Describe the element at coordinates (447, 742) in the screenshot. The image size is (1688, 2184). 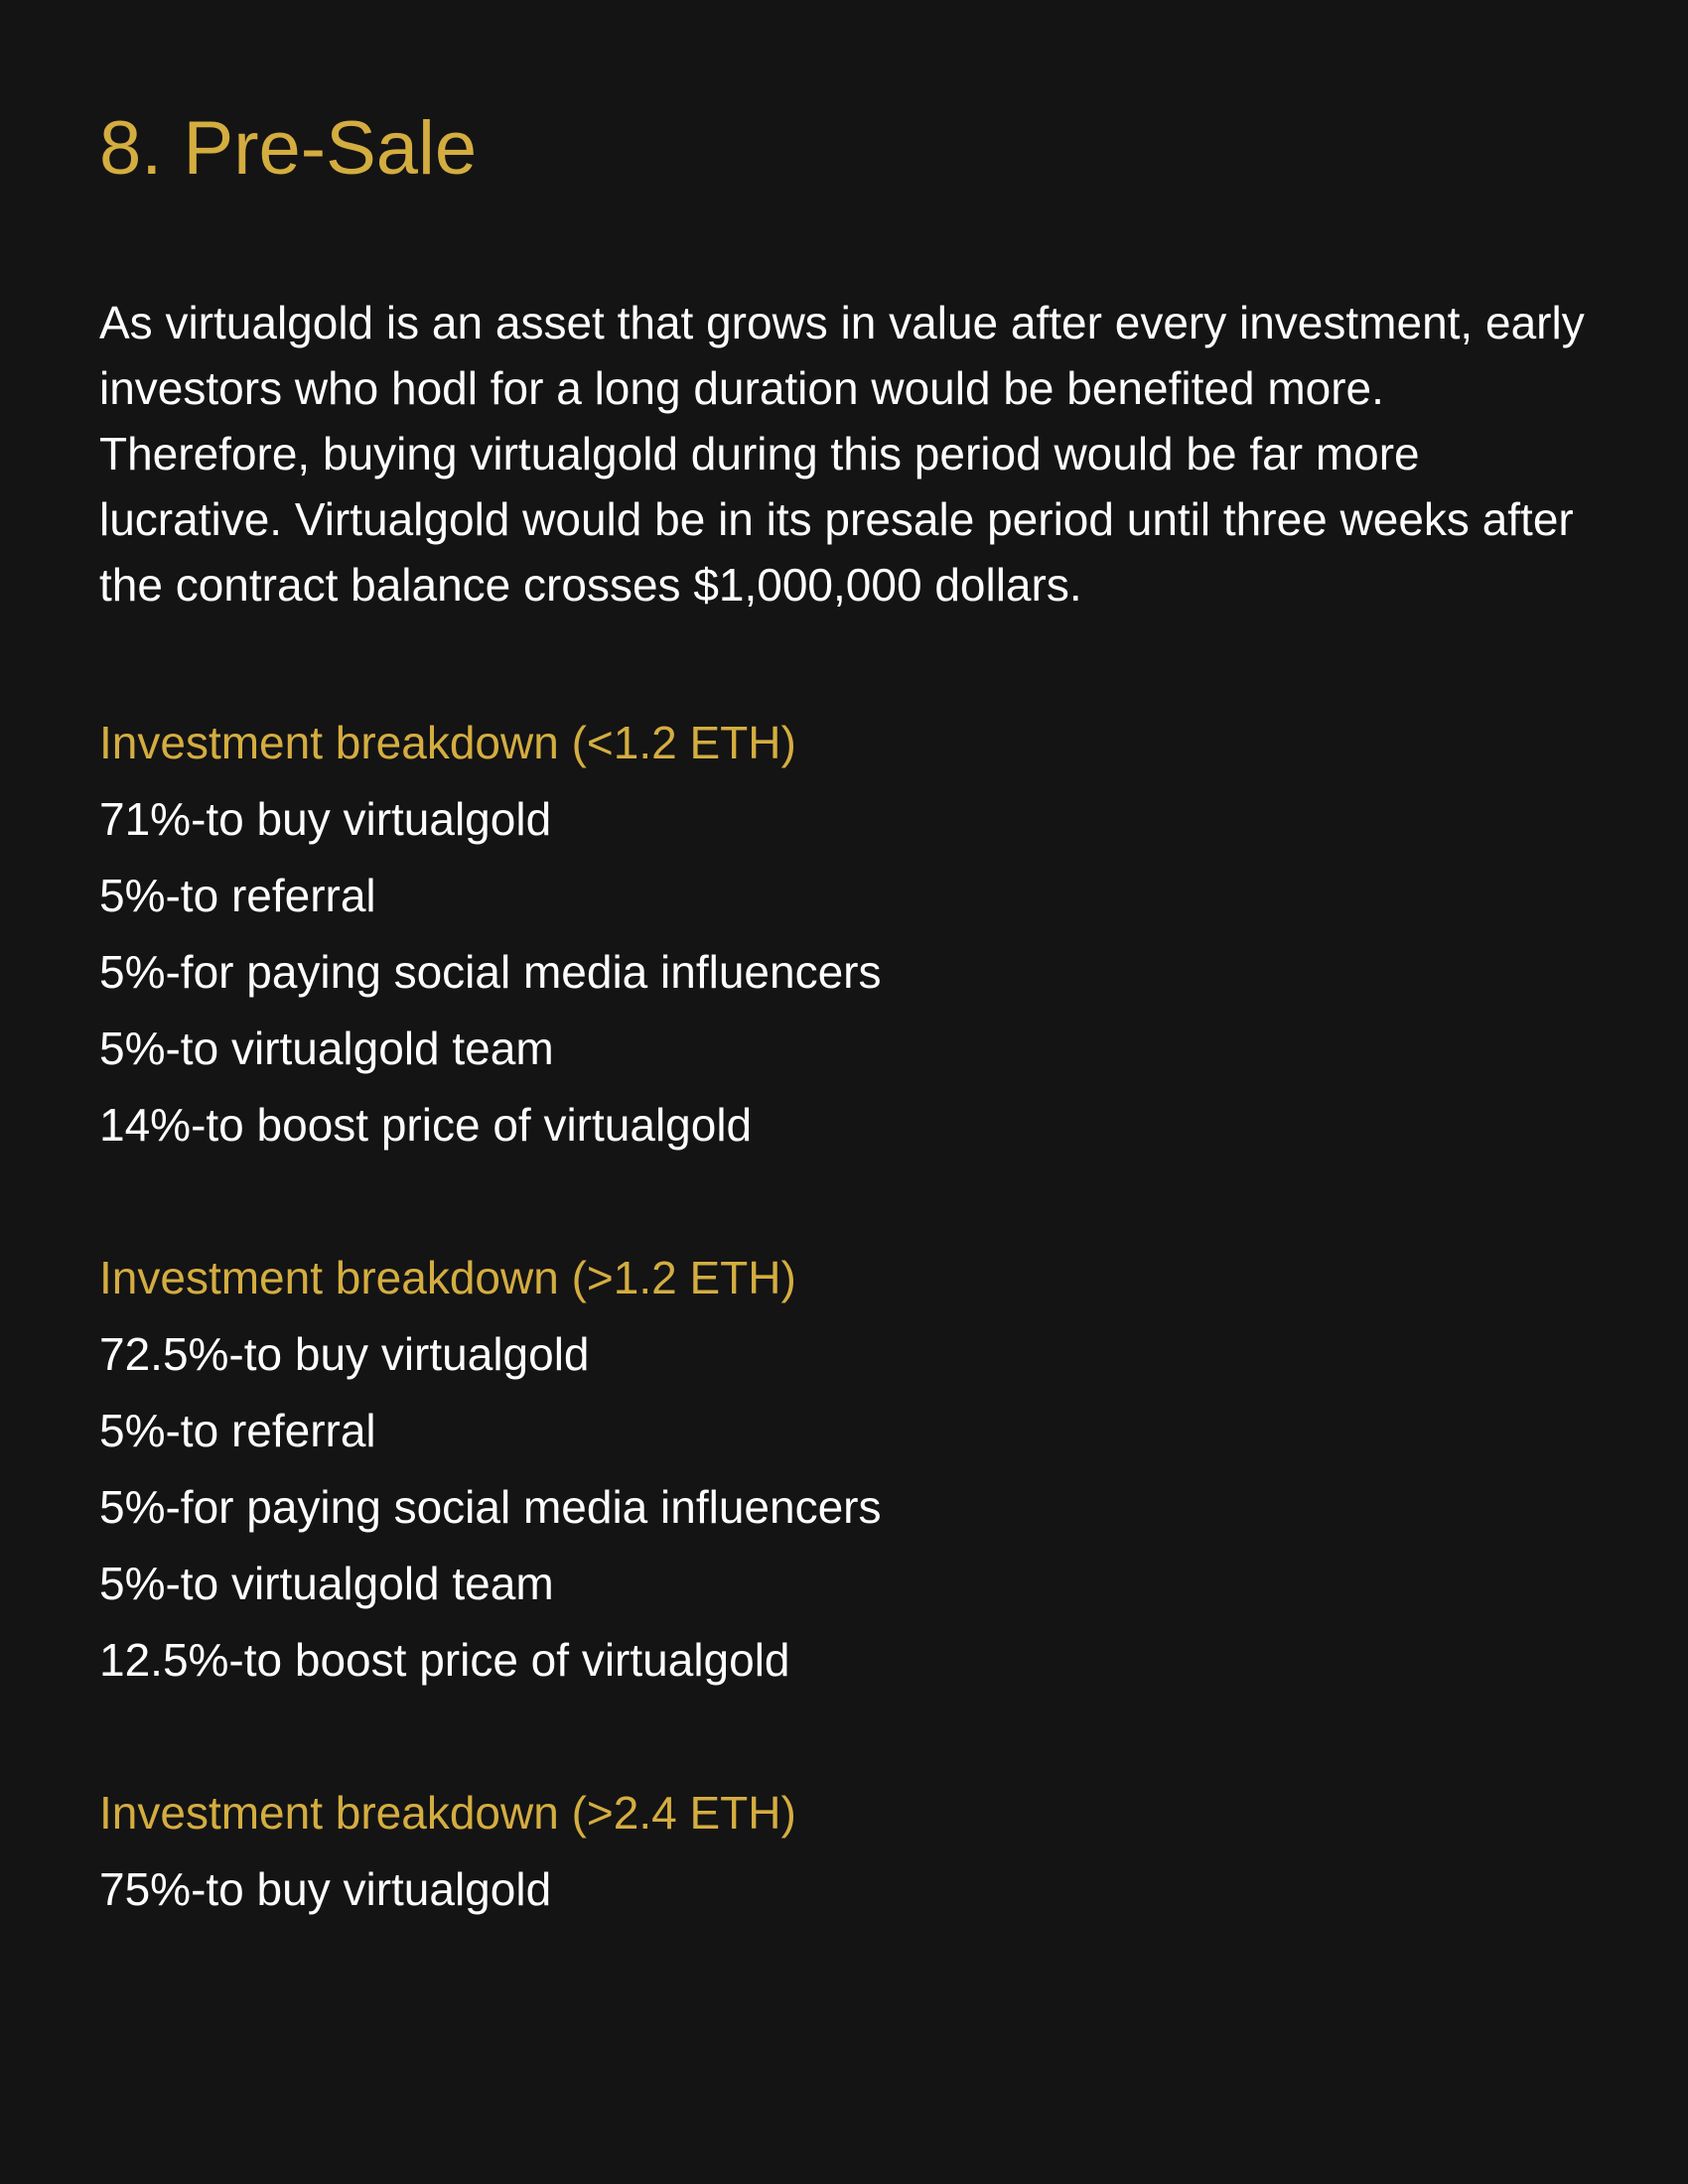
I see `section-heading: Investment breakdown (<1.2 ETH)` at that location.